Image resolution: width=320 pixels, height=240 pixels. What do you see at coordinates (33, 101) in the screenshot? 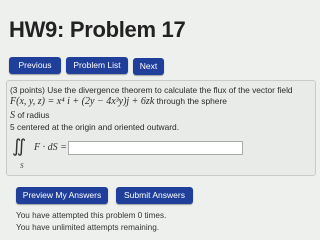
I see `field-lhs: F(x, y, z) =` at bounding box center [33, 101].